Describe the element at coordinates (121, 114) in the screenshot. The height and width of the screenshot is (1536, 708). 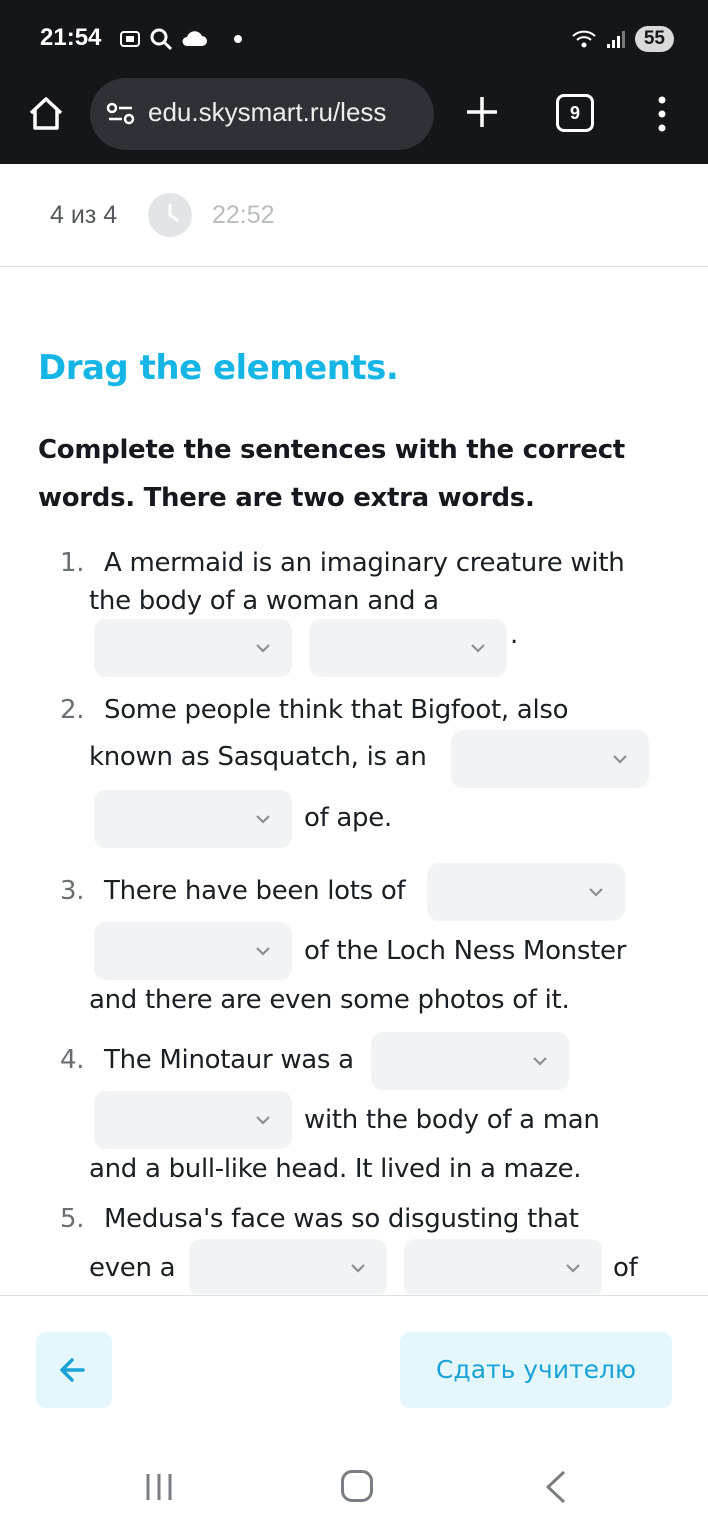
I see `site-settings-icon` at that location.